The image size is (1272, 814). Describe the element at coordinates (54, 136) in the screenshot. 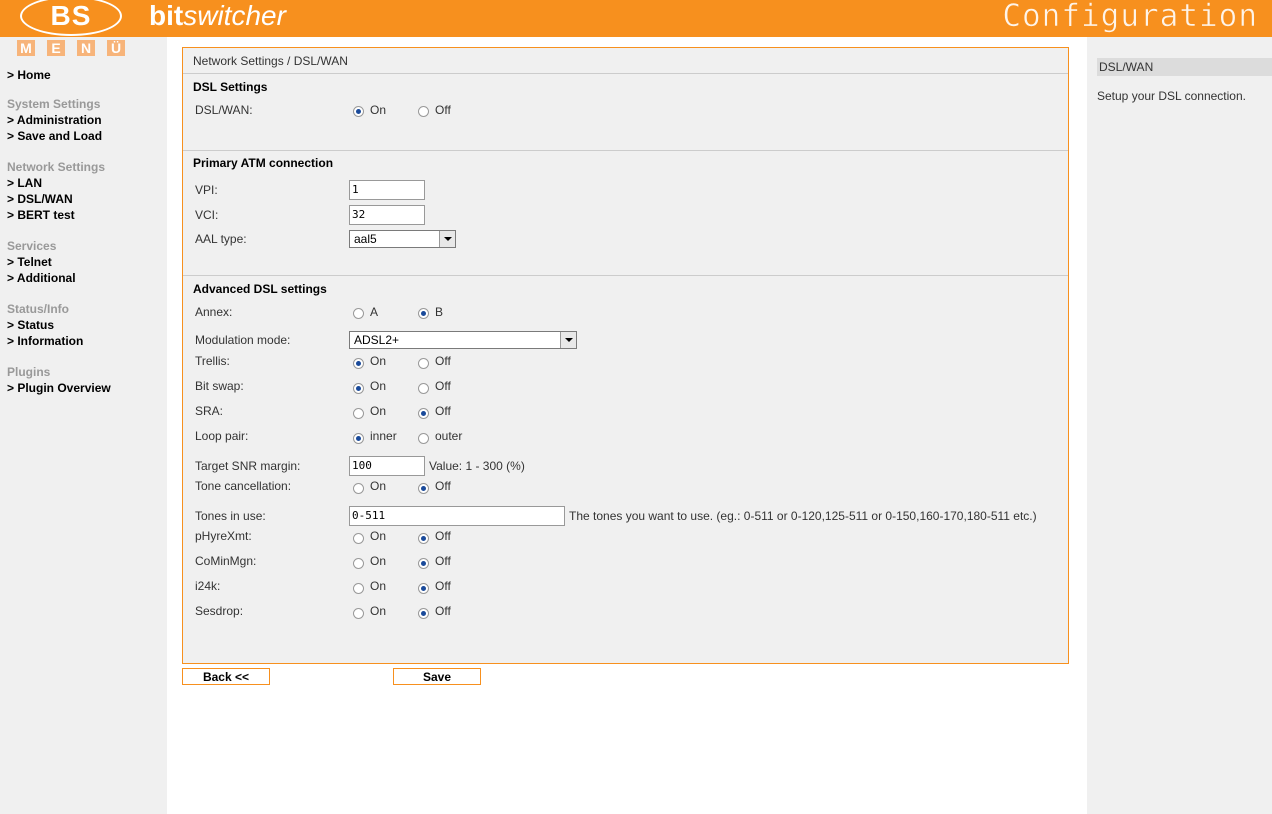

I see `sidebar-item-save-and-load: > Save and Load` at that location.